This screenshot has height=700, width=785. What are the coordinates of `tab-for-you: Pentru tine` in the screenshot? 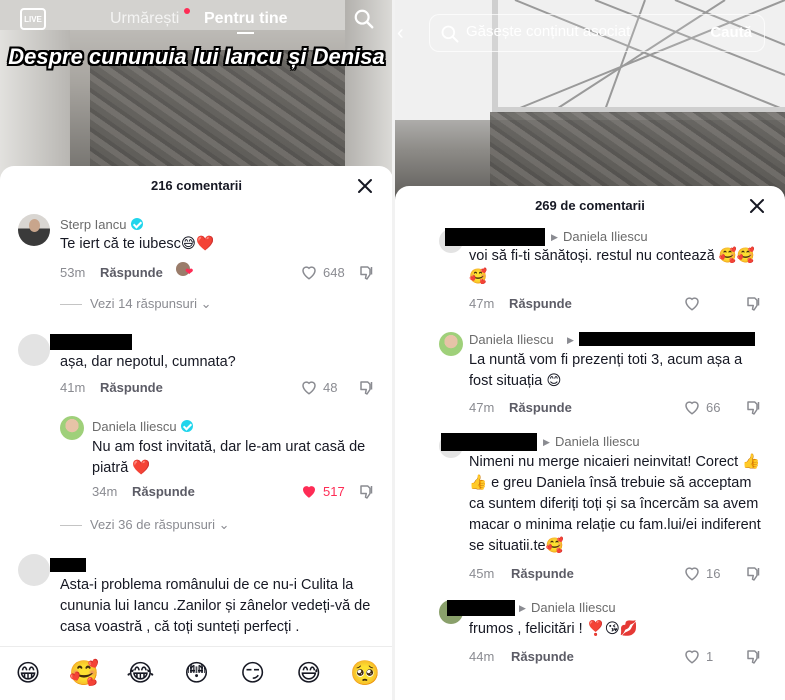 It's located at (246, 22).